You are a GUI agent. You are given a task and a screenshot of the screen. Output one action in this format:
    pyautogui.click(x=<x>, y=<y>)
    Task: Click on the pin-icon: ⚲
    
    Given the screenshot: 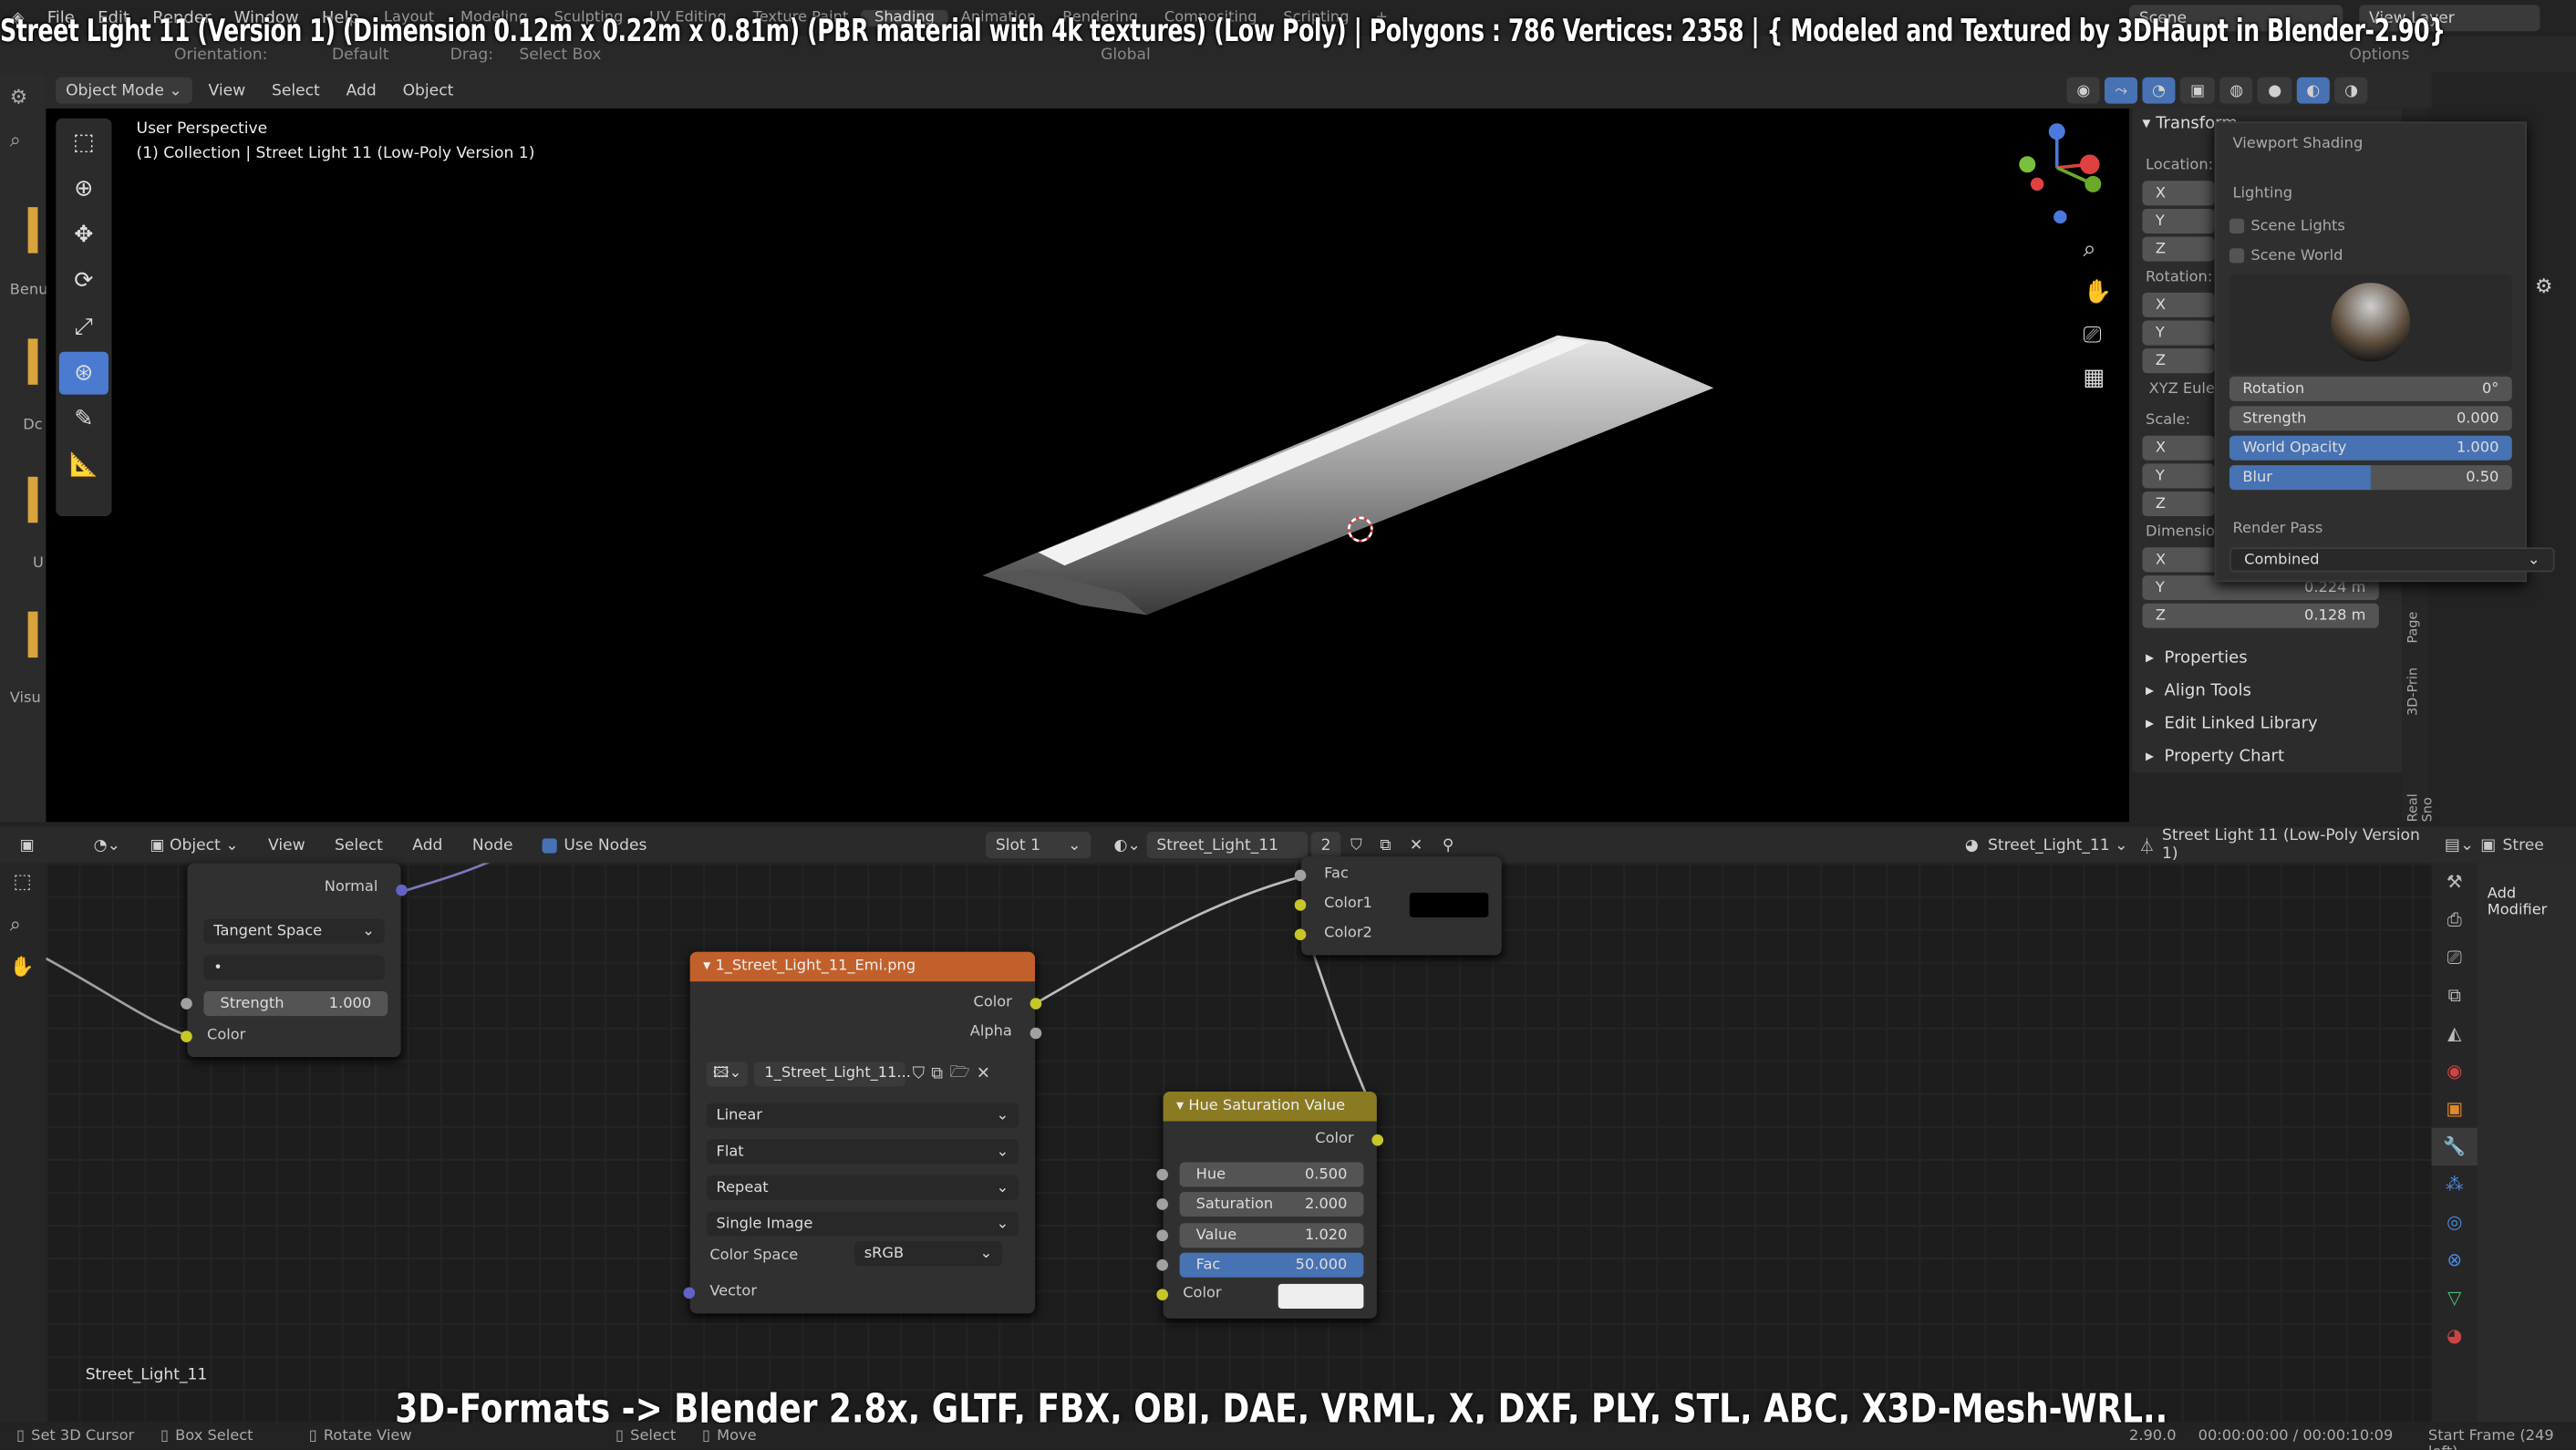 What is the action you would take?
    pyautogui.click(x=1448, y=845)
    